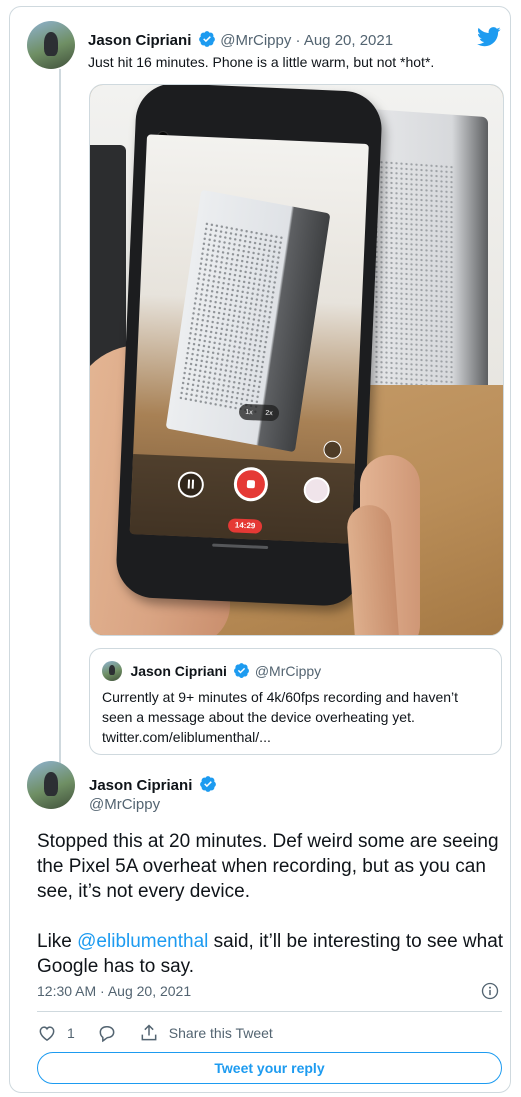 Image resolution: width=521 pixels, height=1097 pixels. What do you see at coordinates (108, 260) in the screenshot?
I see `photo-dark-object` at bounding box center [108, 260].